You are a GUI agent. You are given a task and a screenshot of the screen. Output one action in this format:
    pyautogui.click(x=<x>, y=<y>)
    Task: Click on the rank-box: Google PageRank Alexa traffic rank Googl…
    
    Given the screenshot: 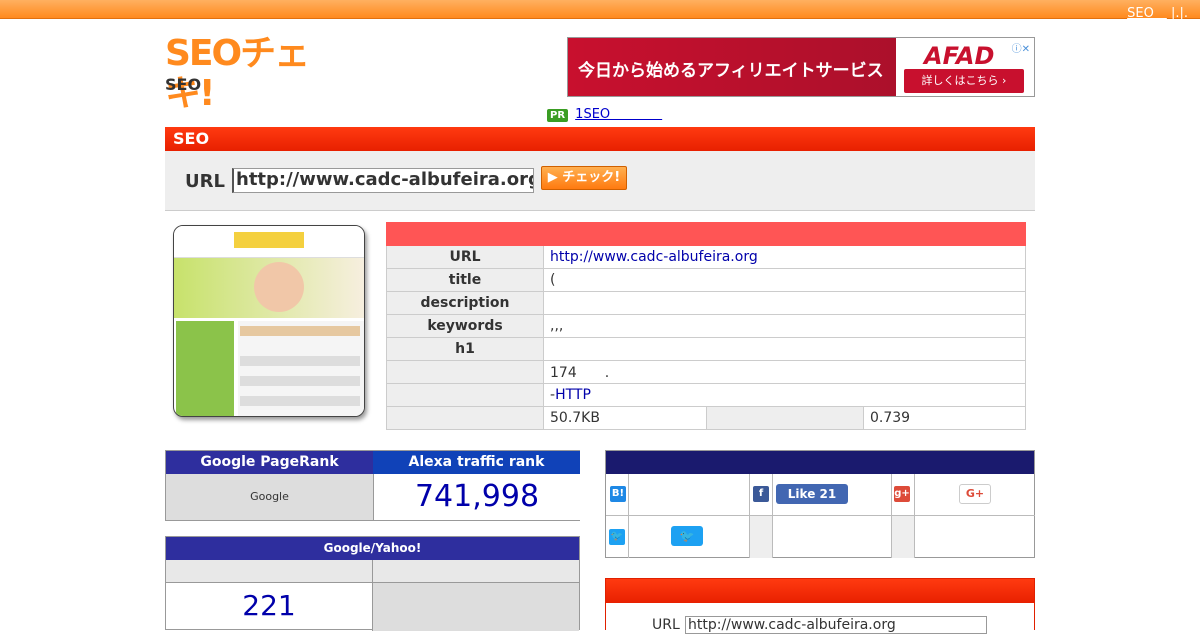 What is the action you would take?
    pyautogui.click(x=372, y=485)
    